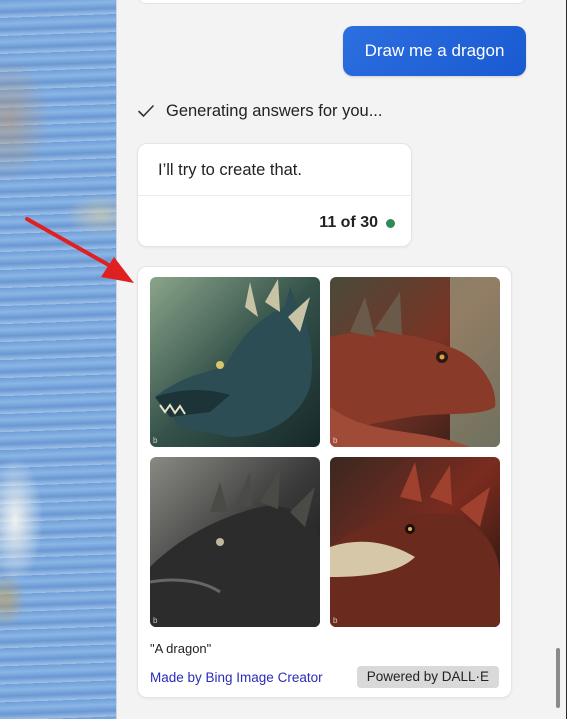  Describe the element at coordinates (558, 678) in the screenshot. I see `scrollbar-thumb` at that location.